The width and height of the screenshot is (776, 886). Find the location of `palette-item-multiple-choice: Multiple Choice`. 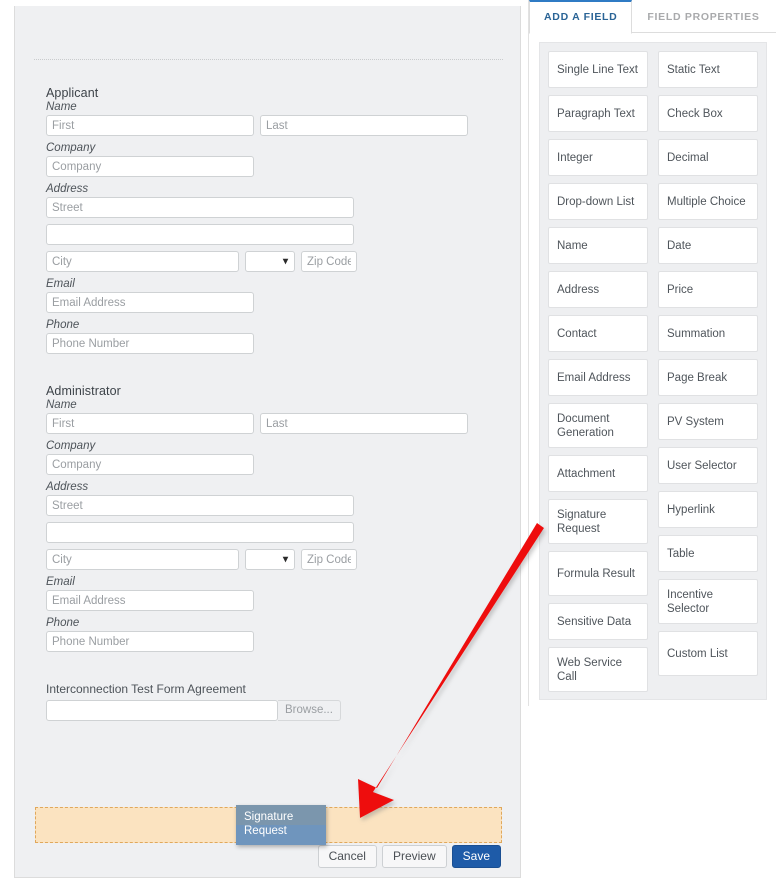

palette-item-multiple-choice: Multiple Choice is located at coordinates (708, 201).